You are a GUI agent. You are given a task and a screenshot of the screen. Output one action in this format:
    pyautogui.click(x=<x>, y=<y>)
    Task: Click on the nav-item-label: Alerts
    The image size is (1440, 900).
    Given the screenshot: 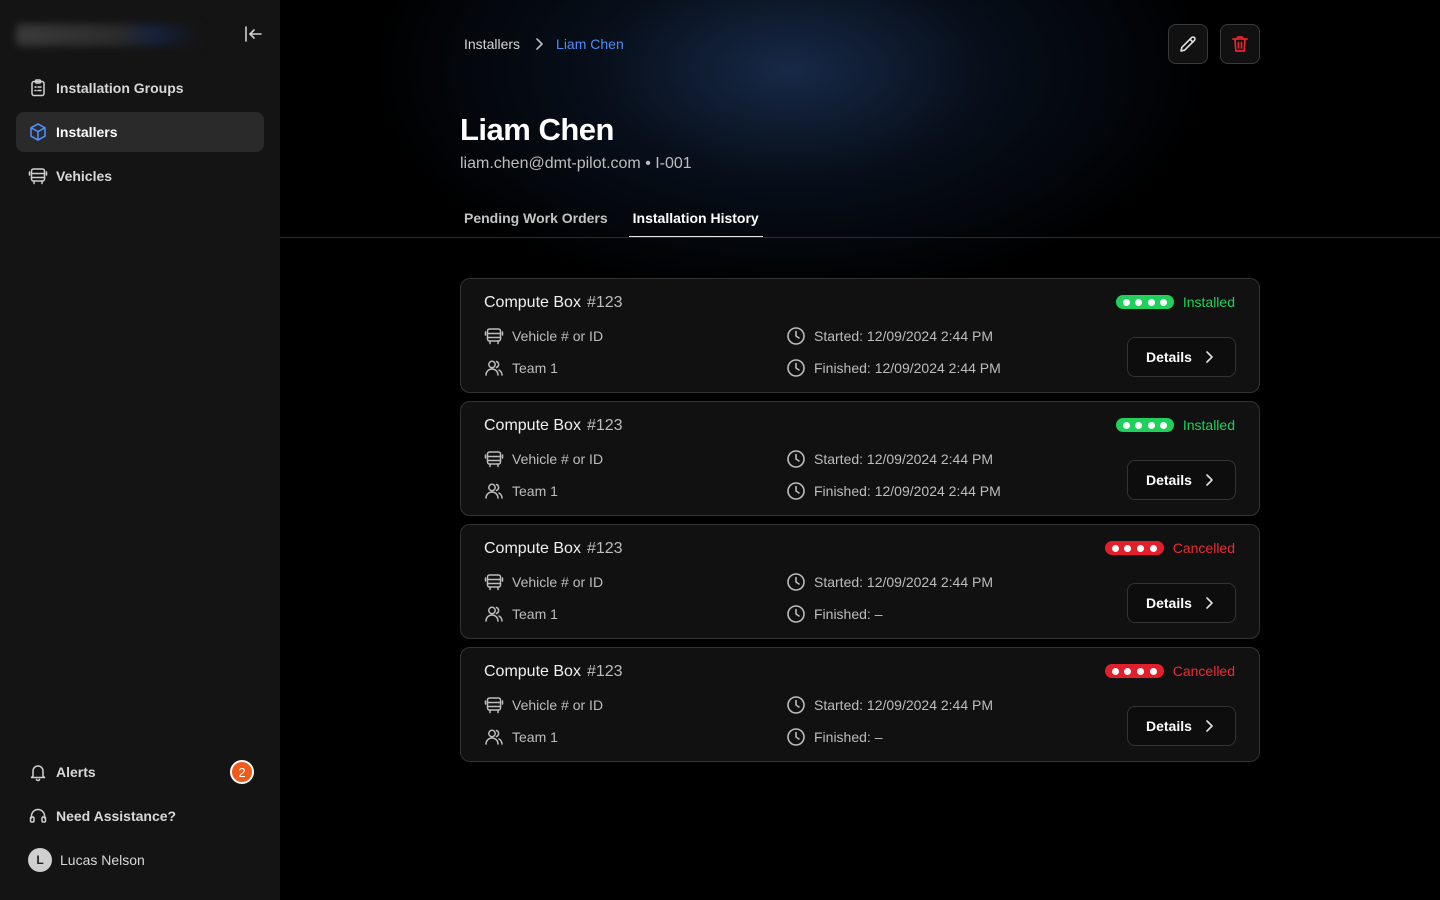 What is the action you would take?
    pyautogui.click(x=76, y=772)
    